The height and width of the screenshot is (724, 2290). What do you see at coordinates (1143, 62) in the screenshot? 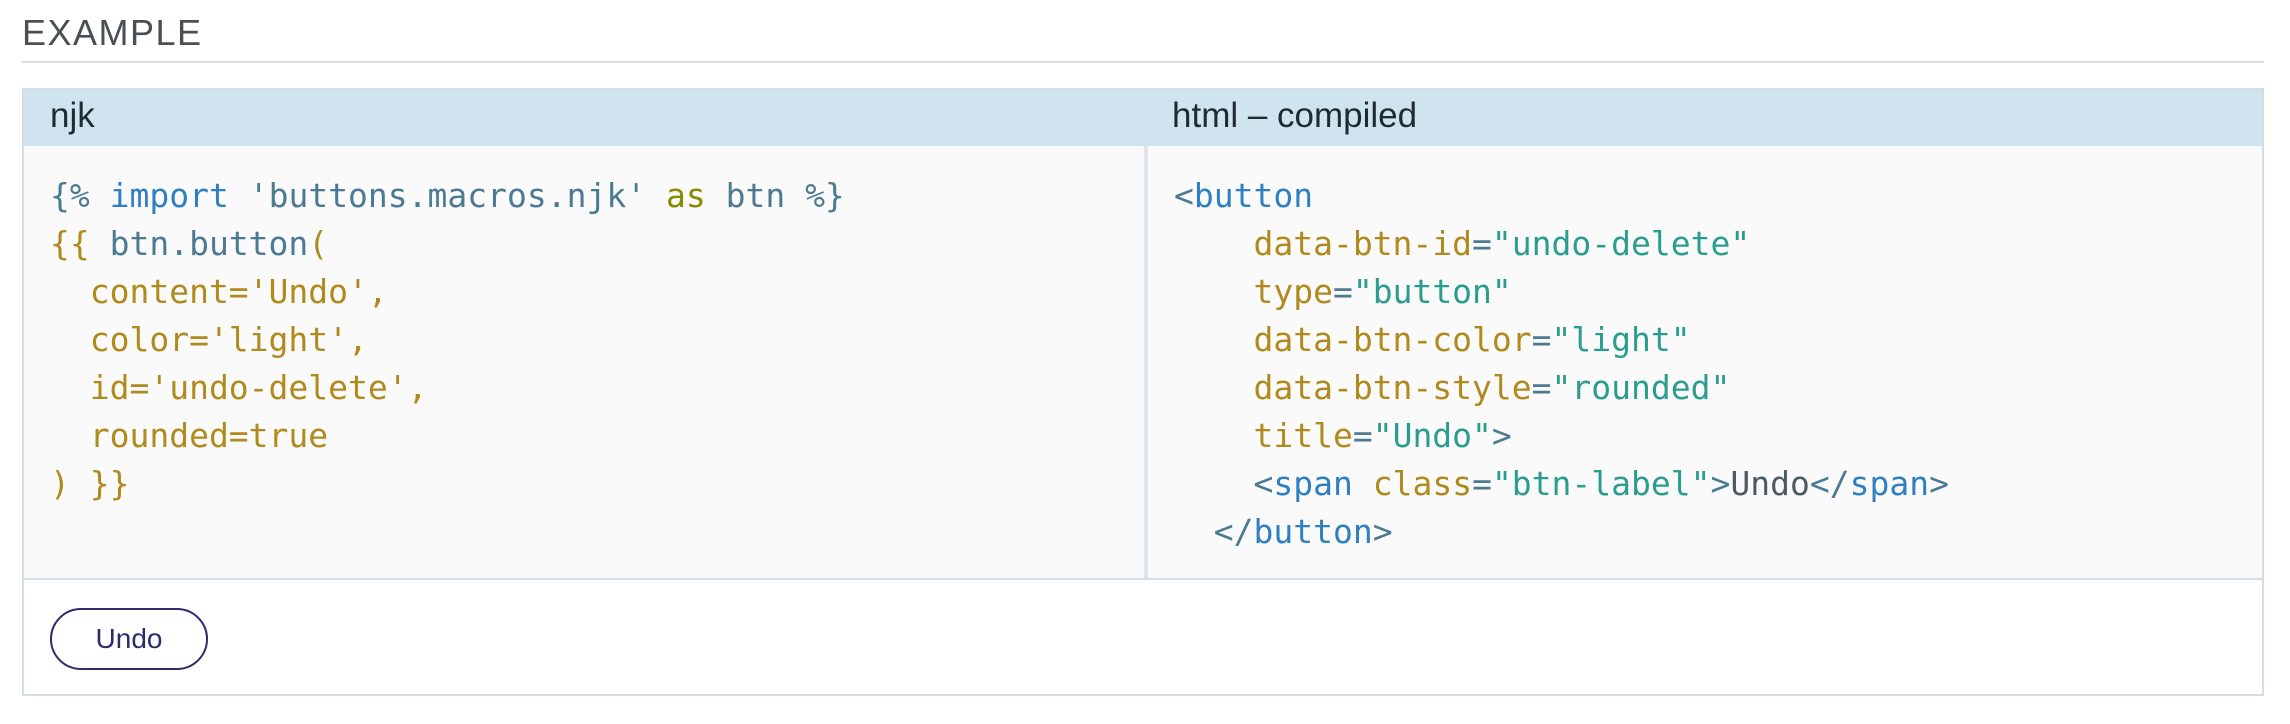
I see `section-divider` at bounding box center [1143, 62].